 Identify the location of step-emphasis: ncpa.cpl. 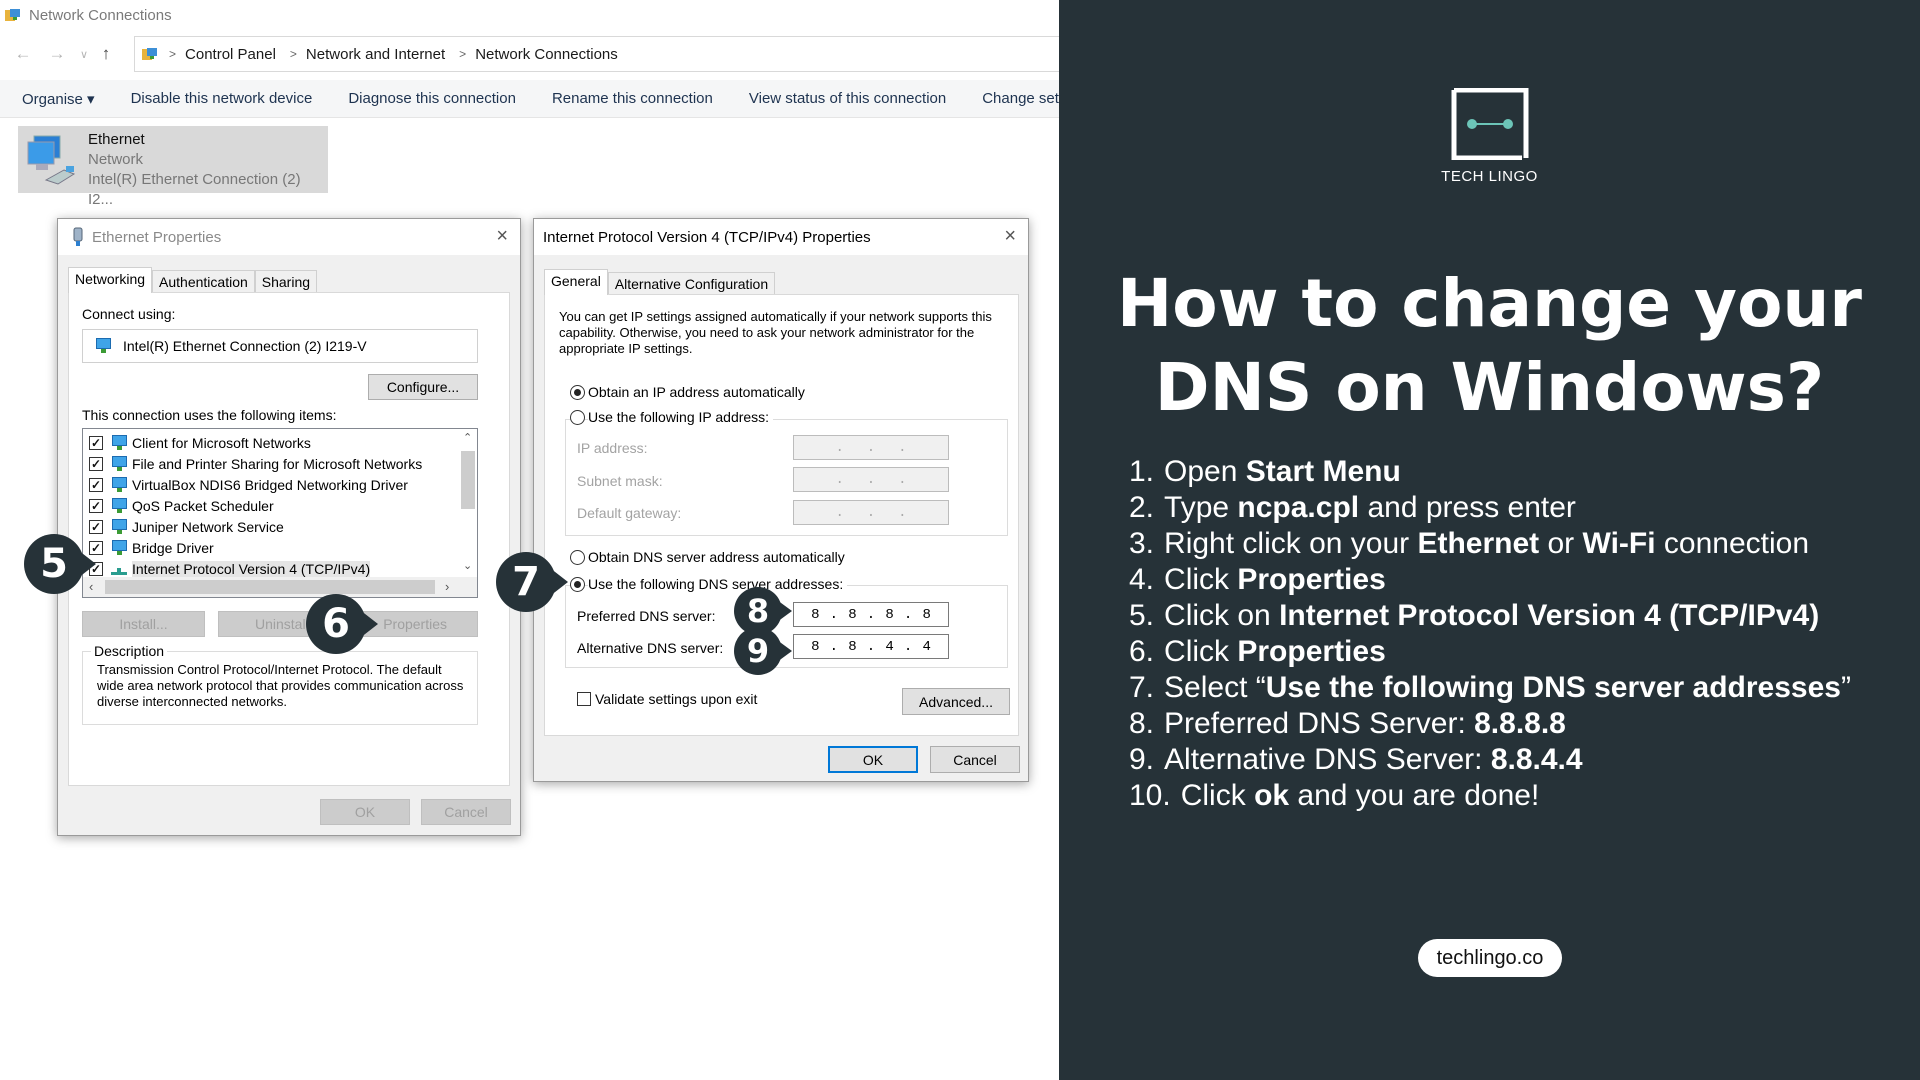
(1298, 507).